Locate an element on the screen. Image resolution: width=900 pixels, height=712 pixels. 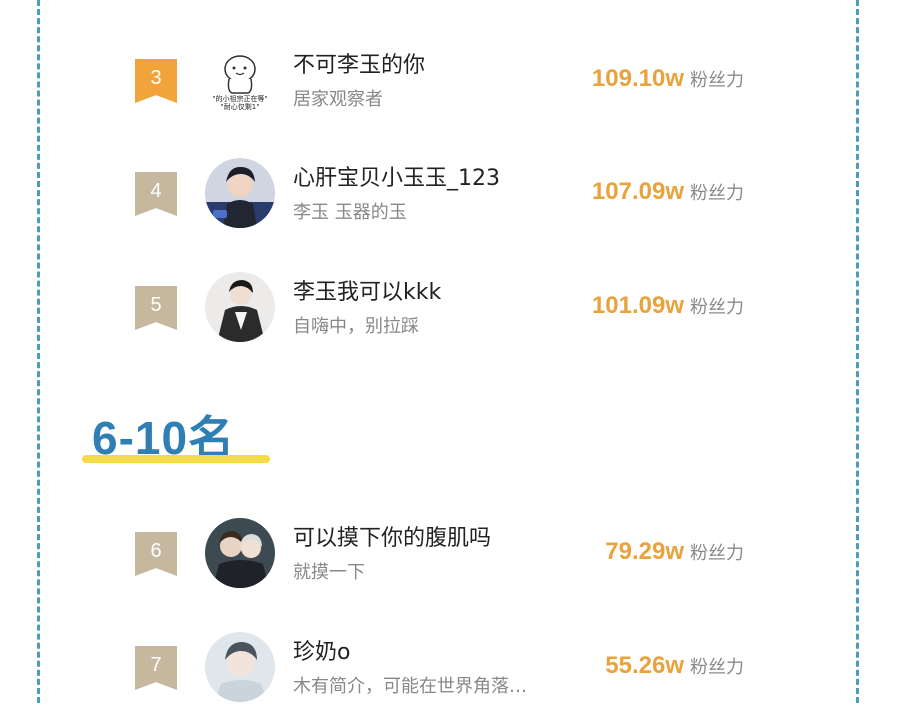
ranking-row-5: 5 李玉我可以kkk 自嗨中，别拉踩 101.09w 粉丝力 is located at coordinates (450, 312).